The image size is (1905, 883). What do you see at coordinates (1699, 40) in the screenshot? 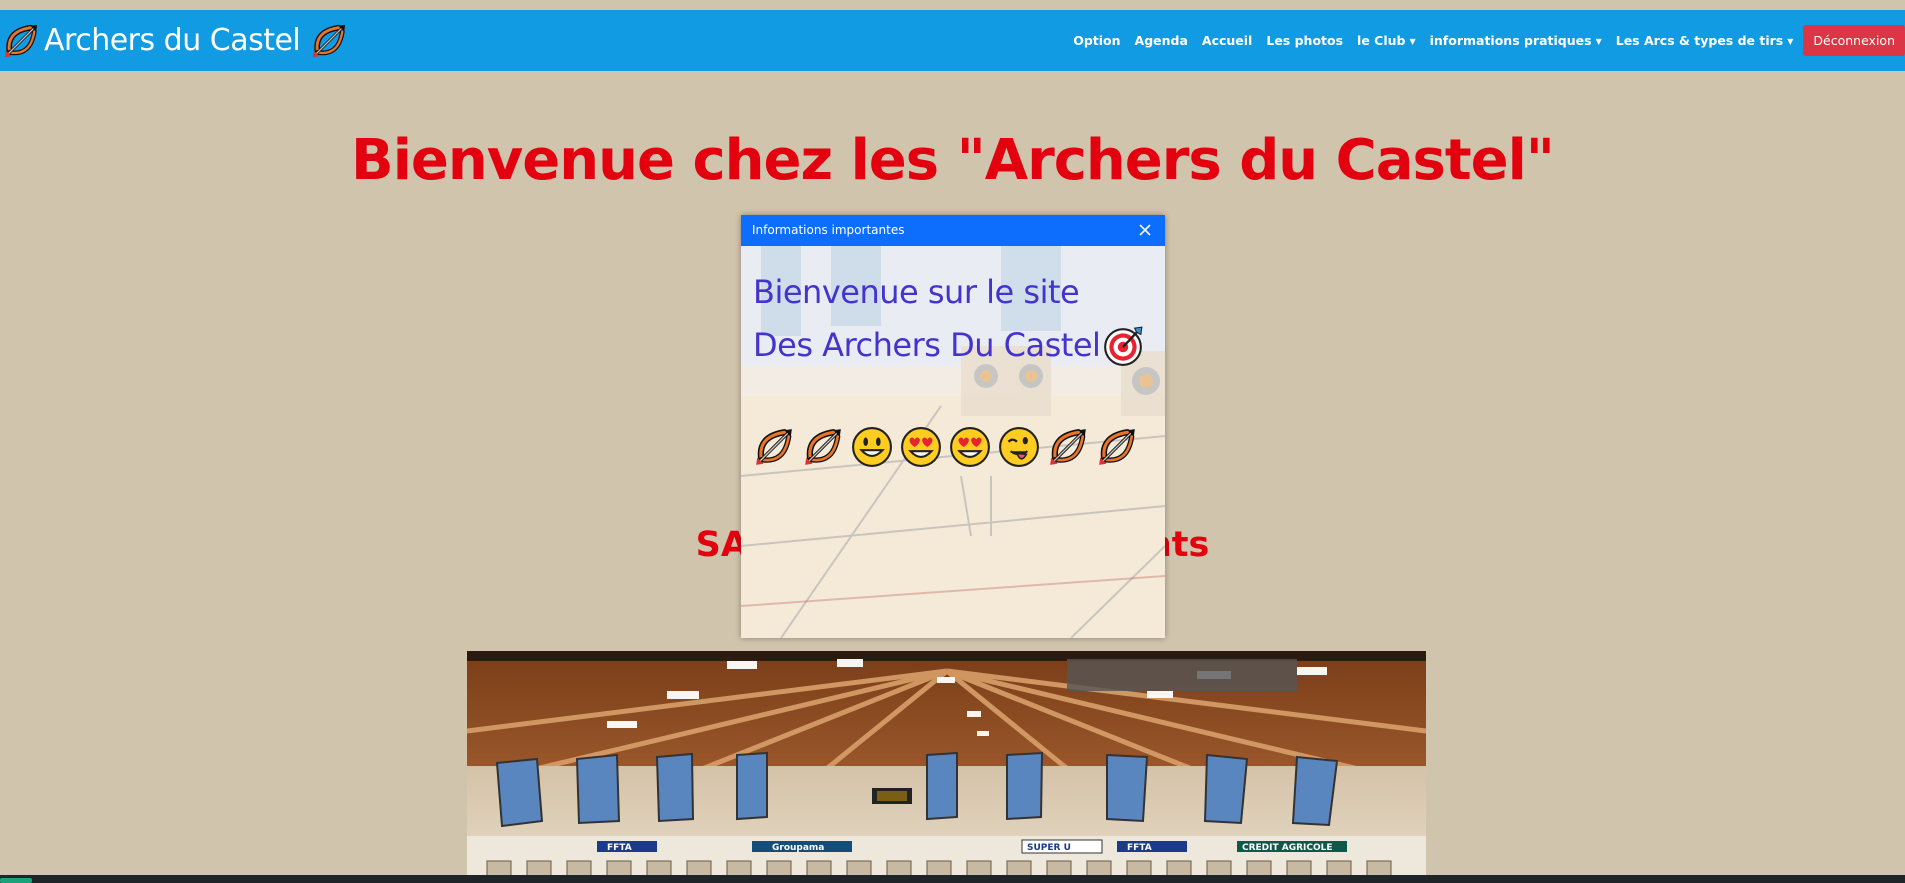
I see `nav-link-label: Les Arcs & types de tirs` at bounding box center [1699, 40].